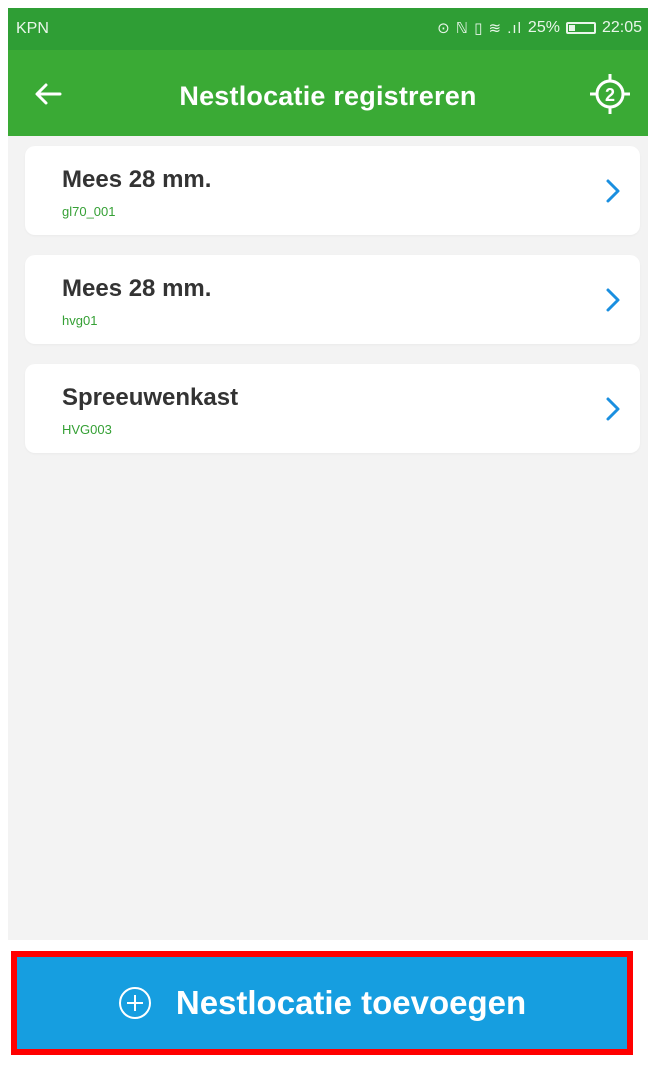 This screenshot has height=1067, width=650. Describe the element at coordinates (332, 190) in the screenshot. I see `list-item: Mees 28 mm. gl70_001` at that location.